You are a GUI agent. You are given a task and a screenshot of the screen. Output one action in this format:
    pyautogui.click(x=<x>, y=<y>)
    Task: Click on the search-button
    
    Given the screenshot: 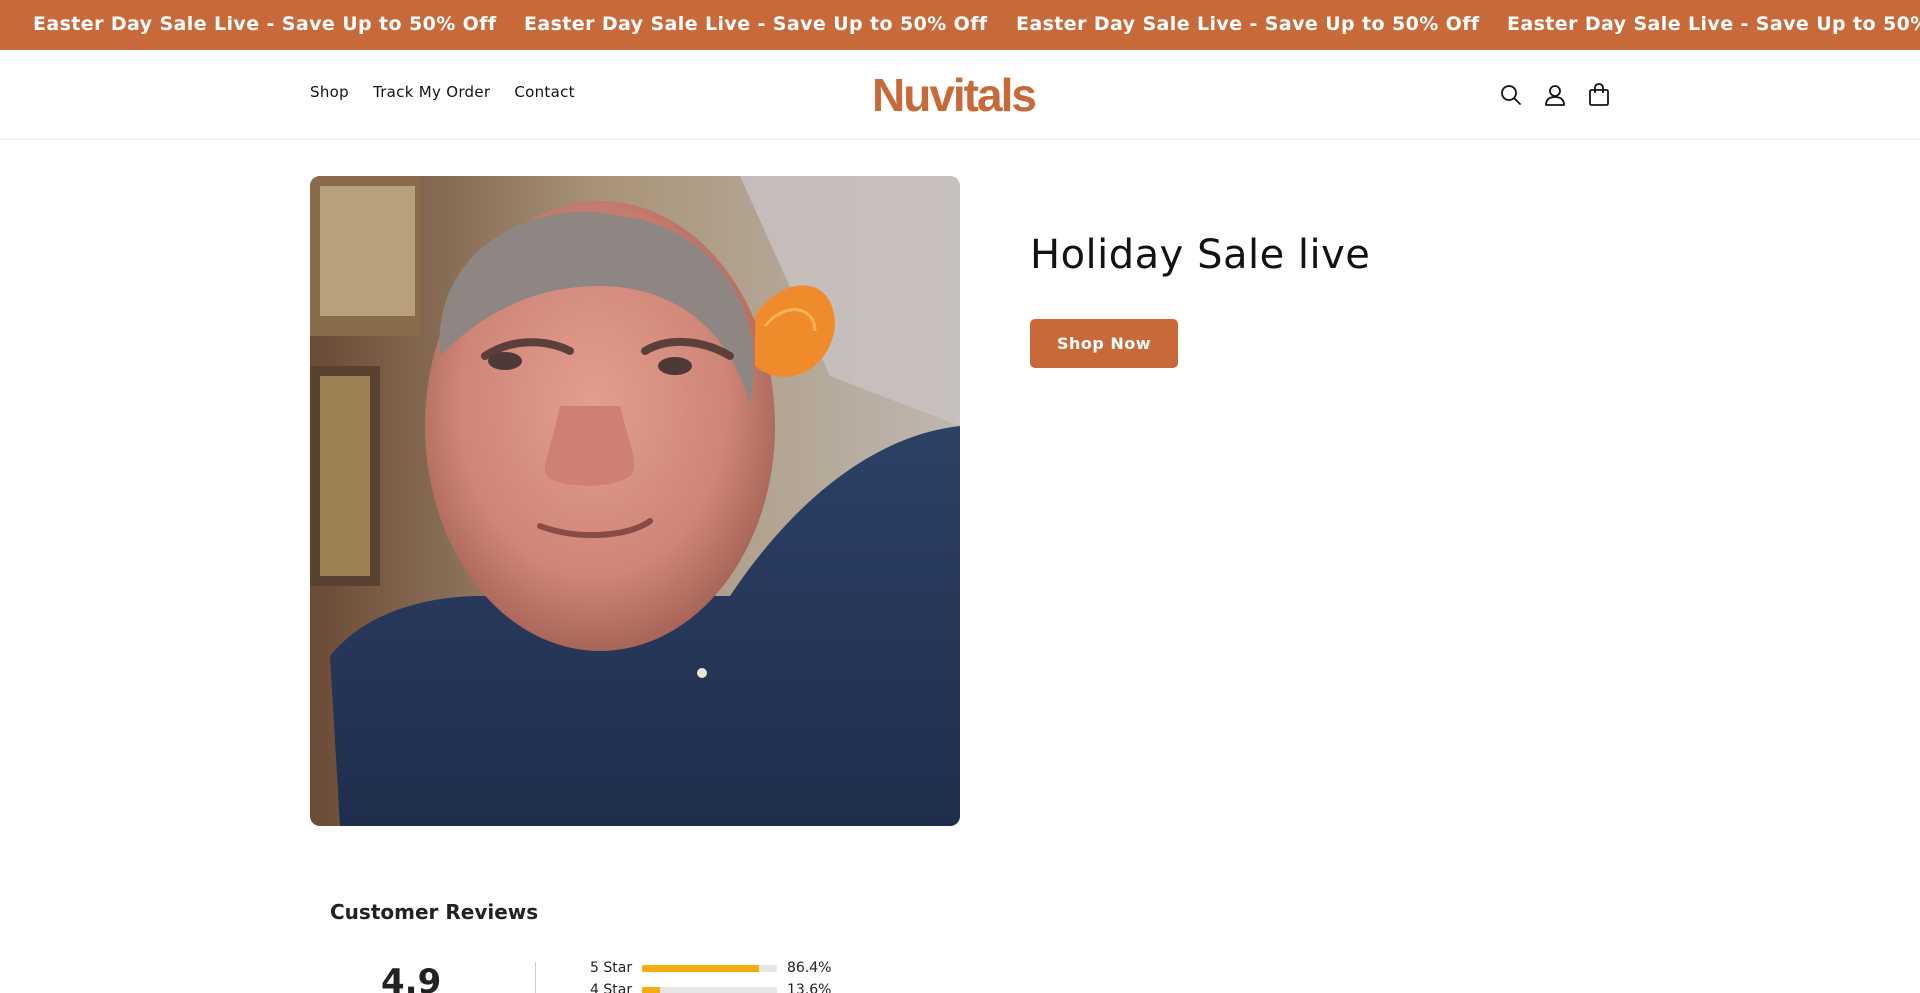 What is the action you would take?
    pyautogui.click(x=1511, y=95)
    